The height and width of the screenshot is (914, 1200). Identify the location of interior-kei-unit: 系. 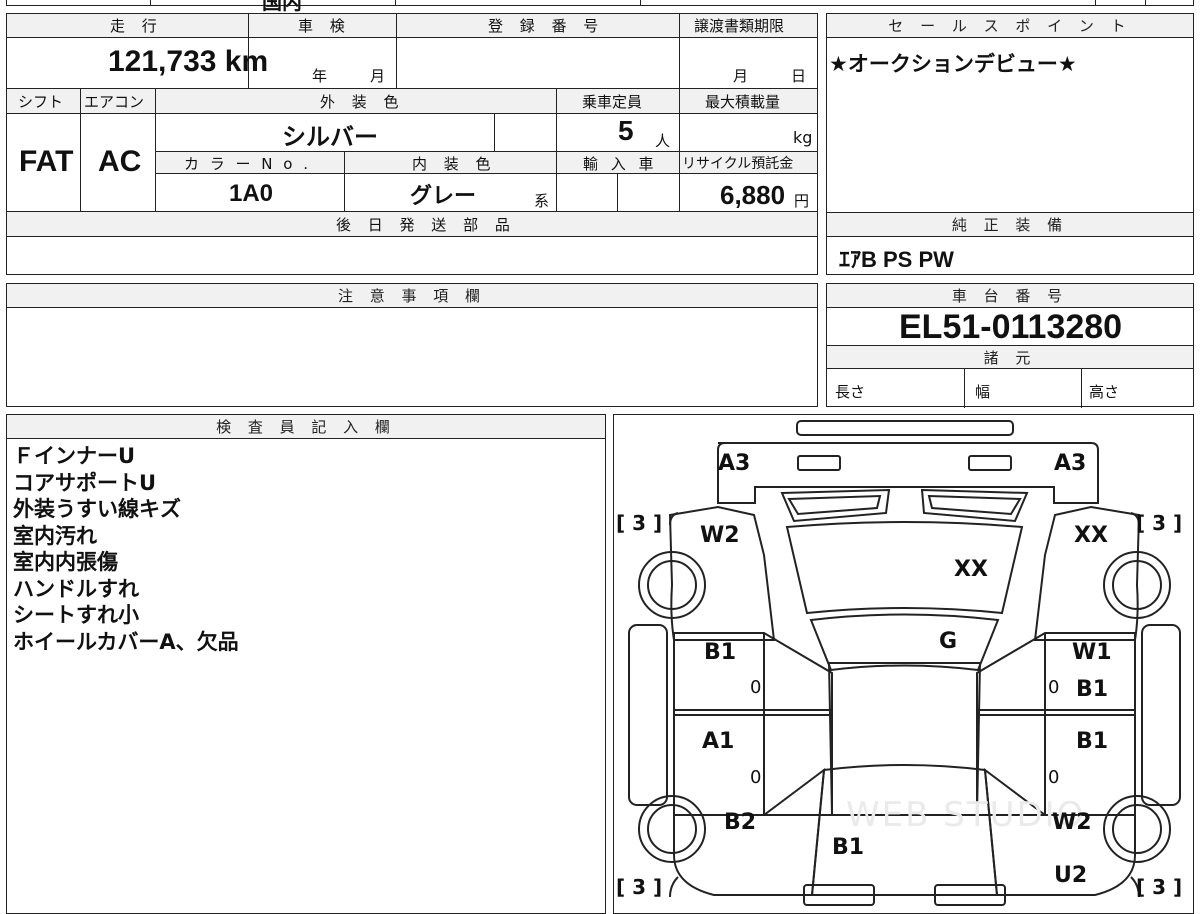
(542, 201).